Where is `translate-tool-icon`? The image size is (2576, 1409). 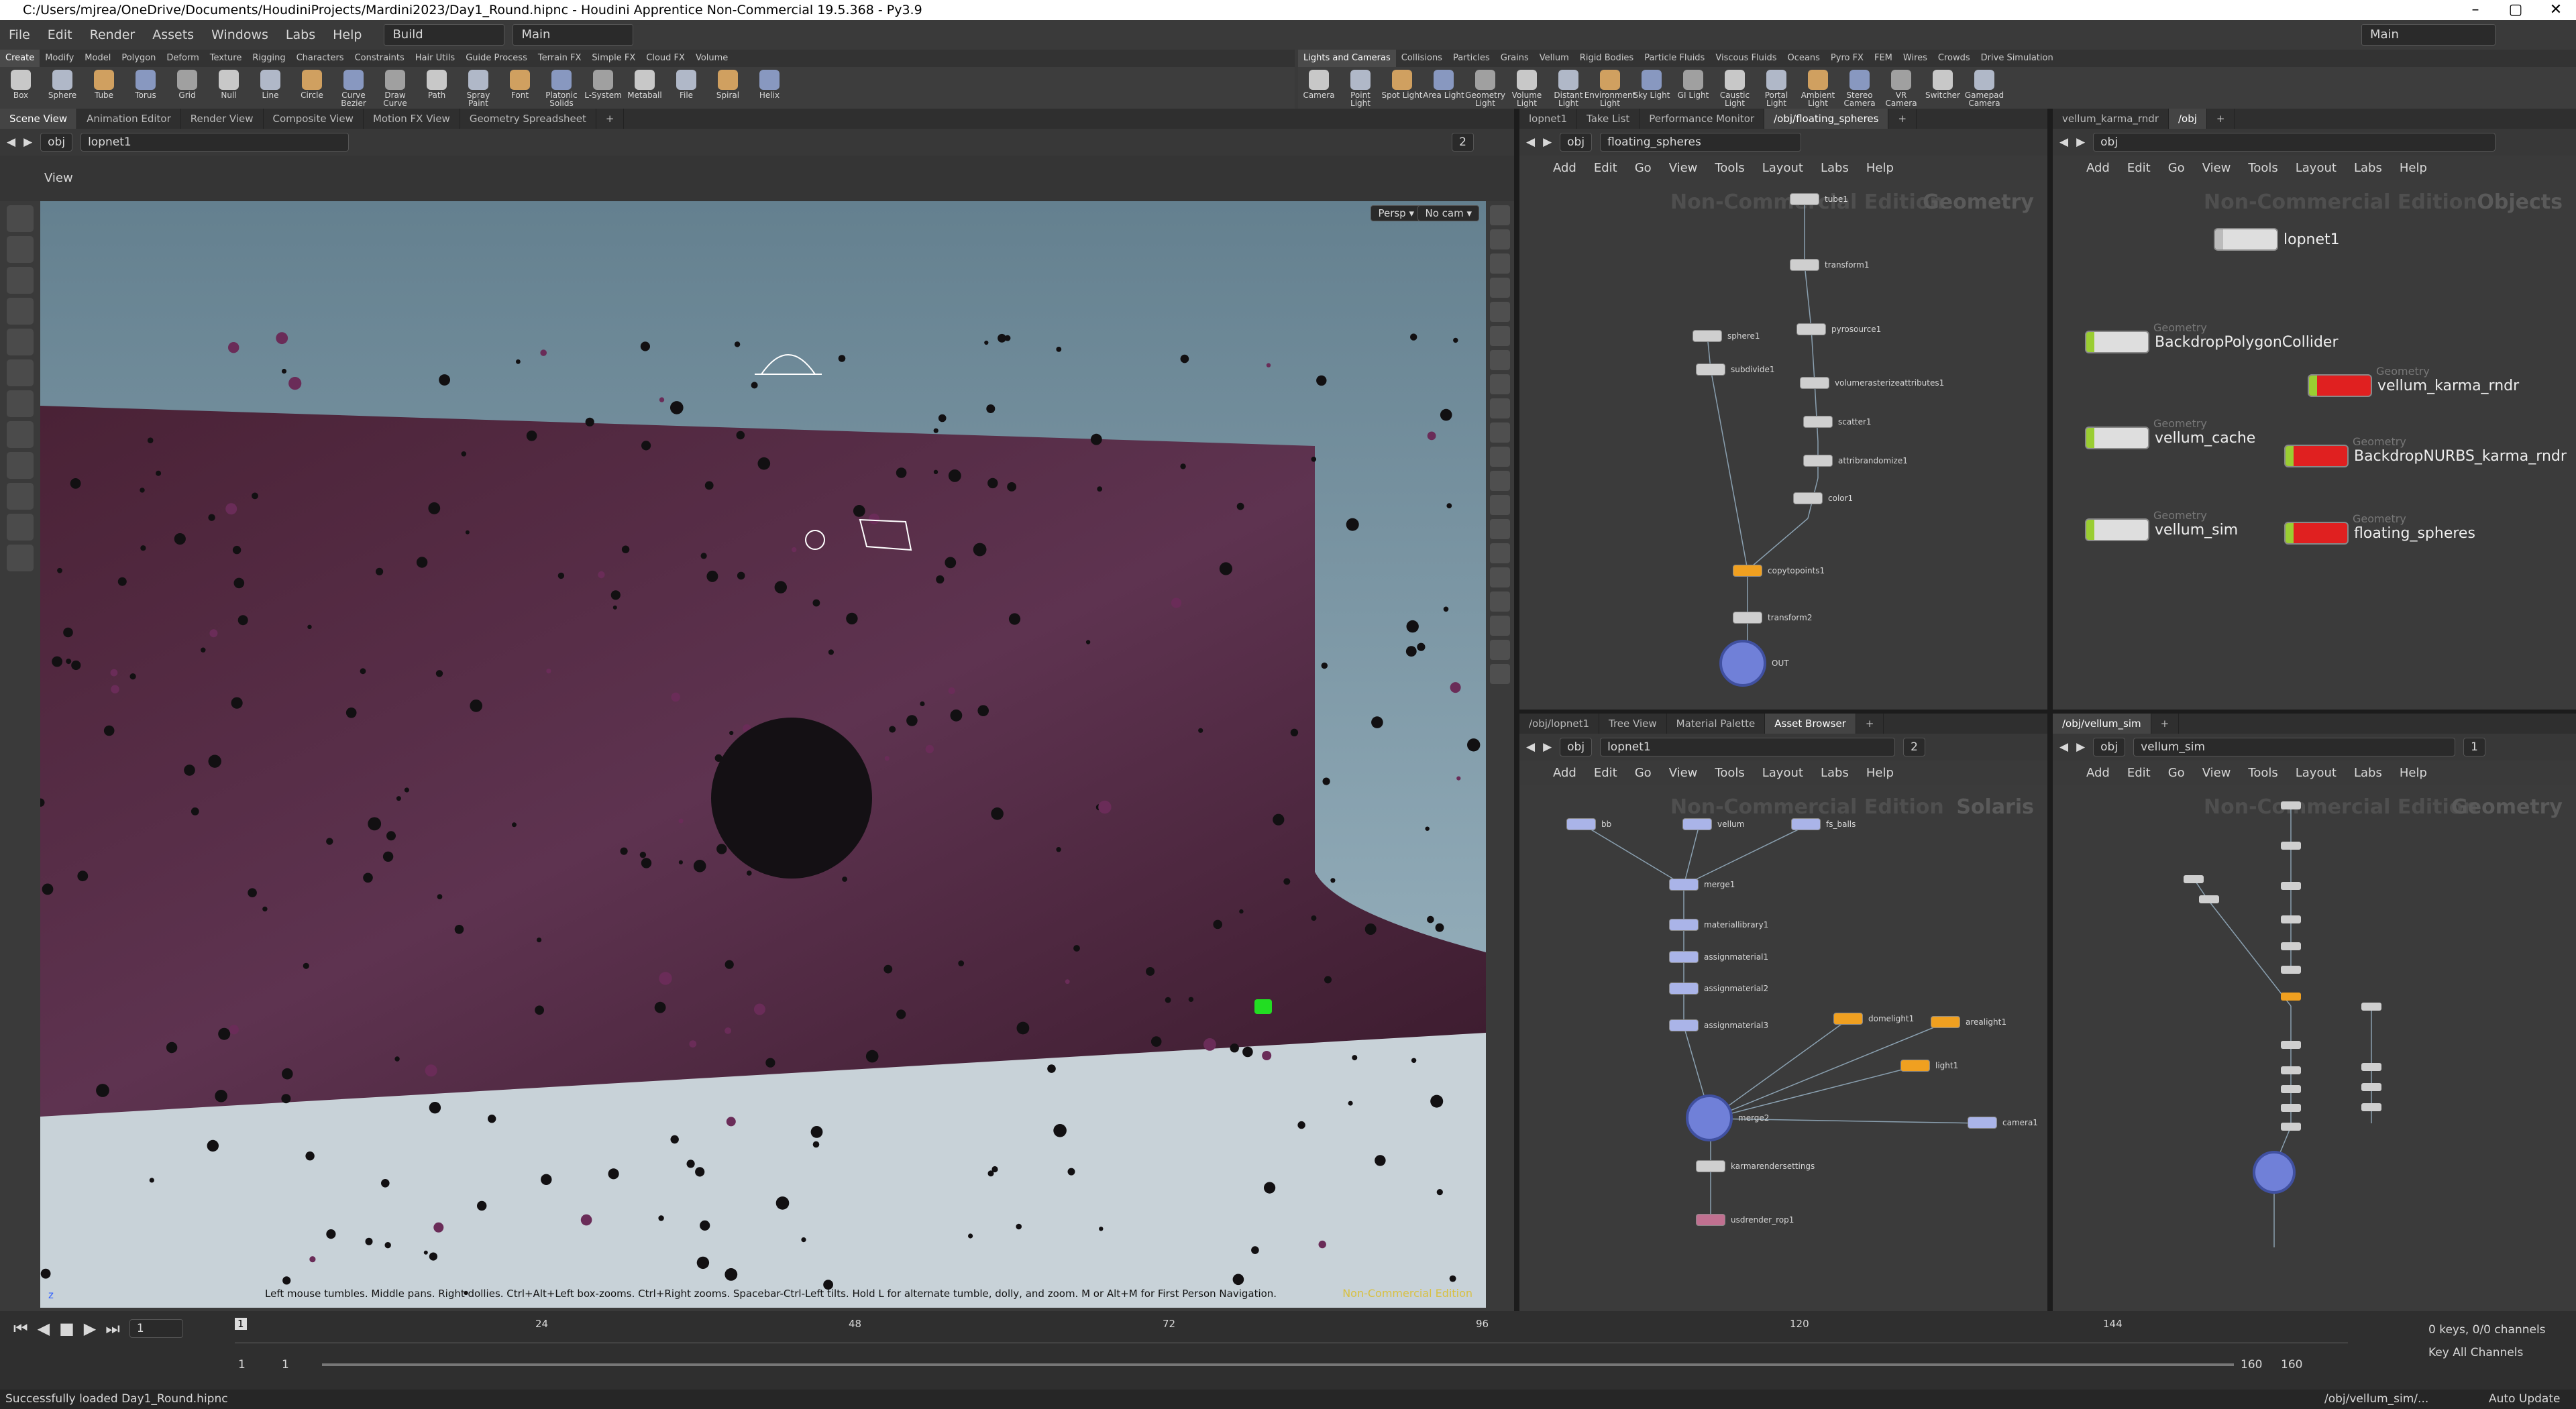 translate-tool-icon is located at coordinates (20, 434).